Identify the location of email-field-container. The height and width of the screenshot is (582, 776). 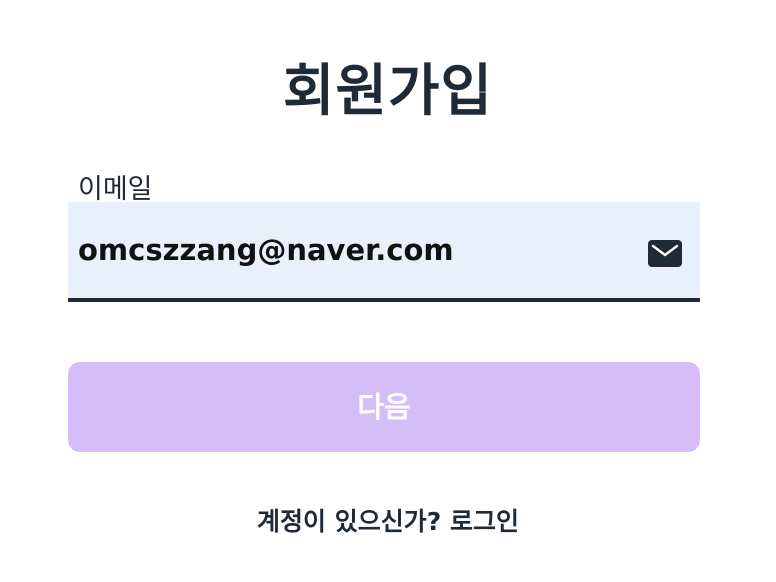
(384, 252).